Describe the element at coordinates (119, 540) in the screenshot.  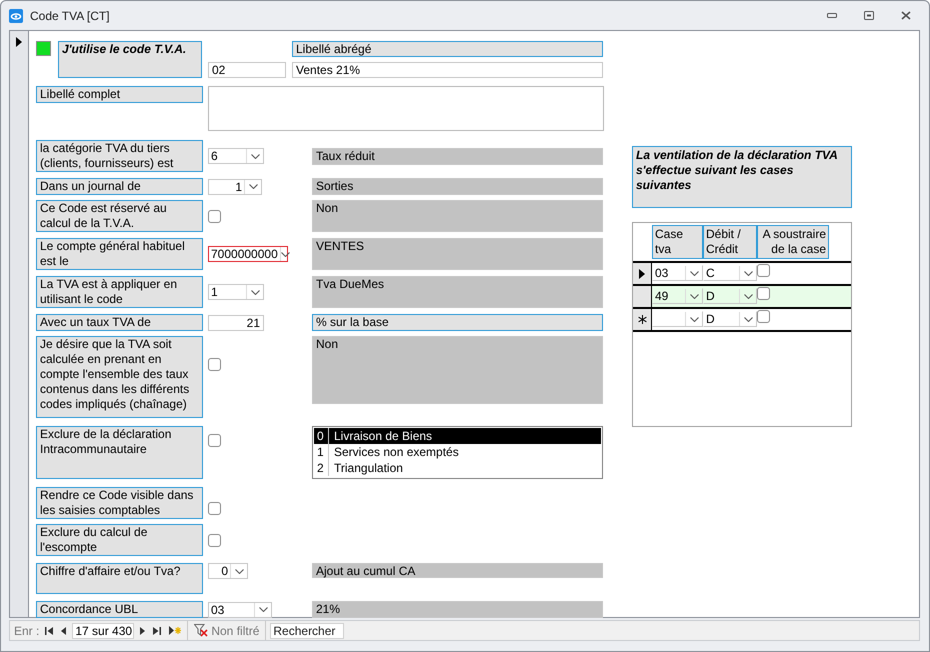
I see `field-label: Exclure du calcul de l'escompte` at that location.